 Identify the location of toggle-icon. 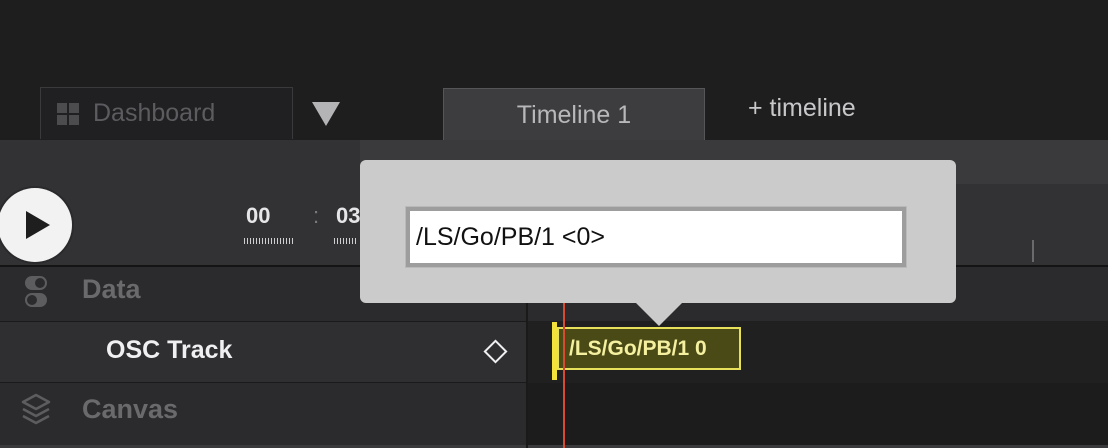
(36, 292).